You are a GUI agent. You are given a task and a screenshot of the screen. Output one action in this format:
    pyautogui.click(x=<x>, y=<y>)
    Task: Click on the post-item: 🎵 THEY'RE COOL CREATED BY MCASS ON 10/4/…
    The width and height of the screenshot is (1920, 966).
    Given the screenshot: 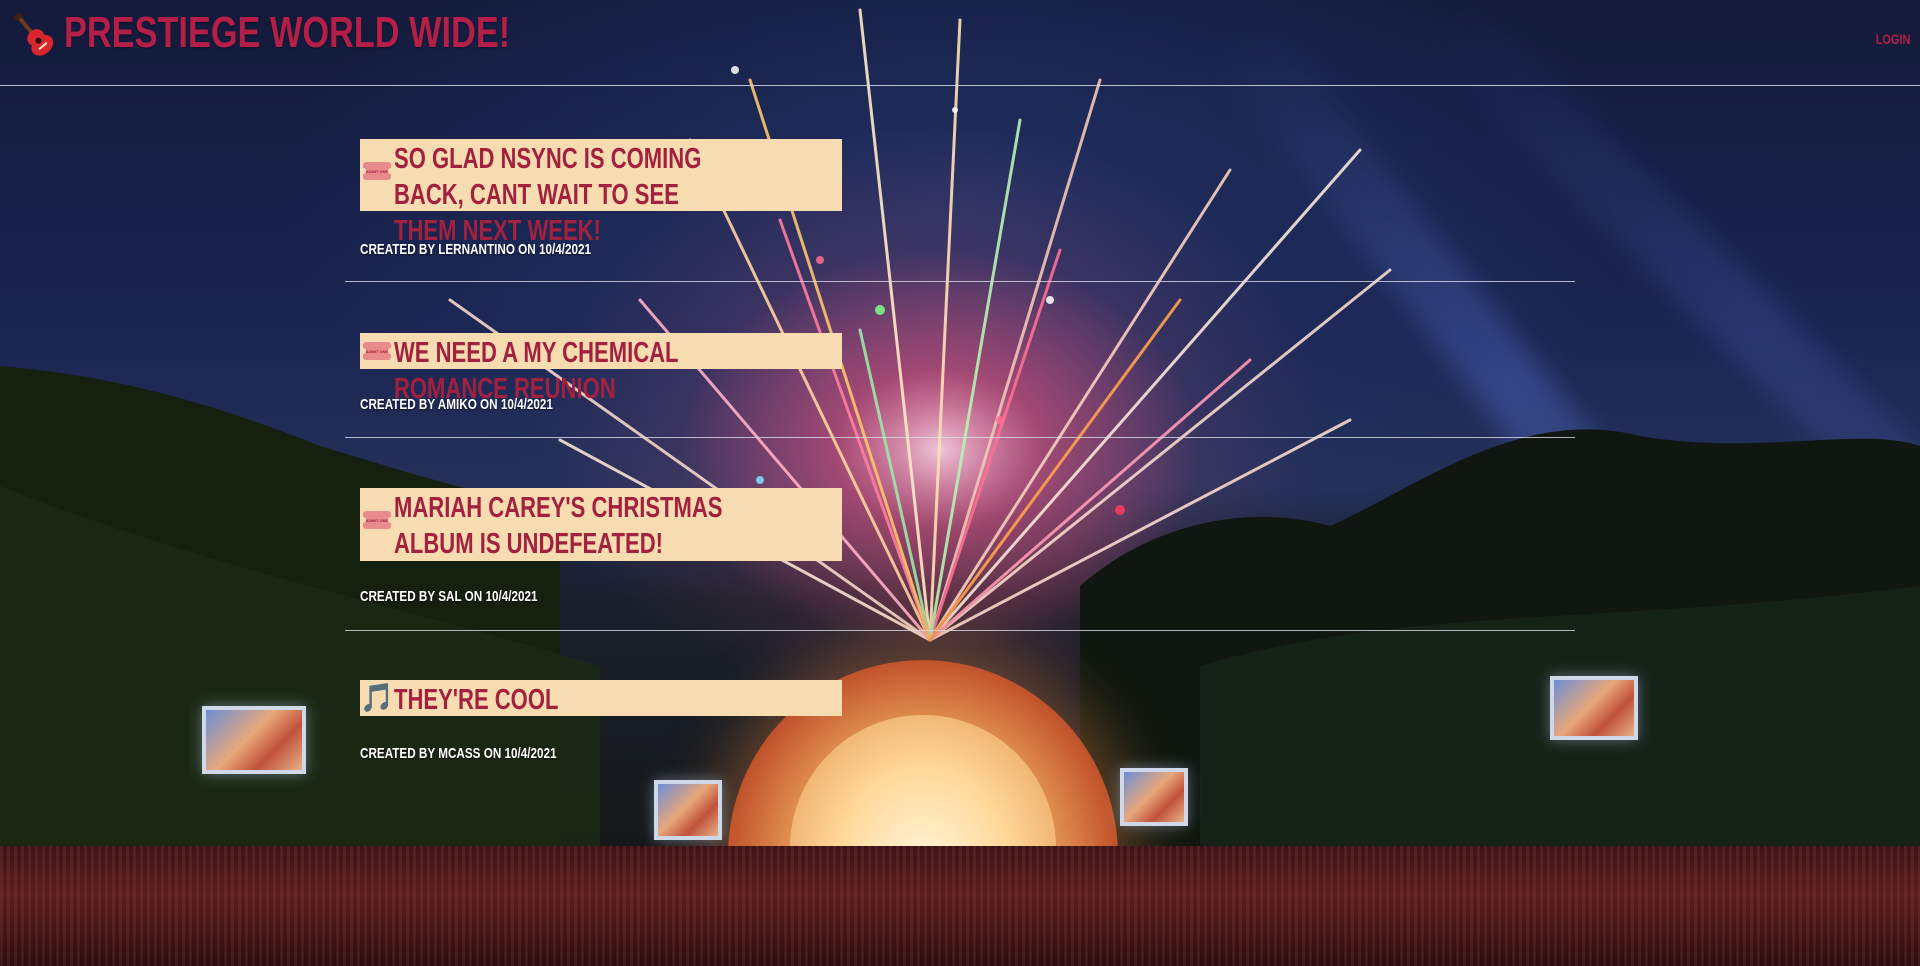 What is the action you would take?
    pyautogui.click(x=960, y=711)
    